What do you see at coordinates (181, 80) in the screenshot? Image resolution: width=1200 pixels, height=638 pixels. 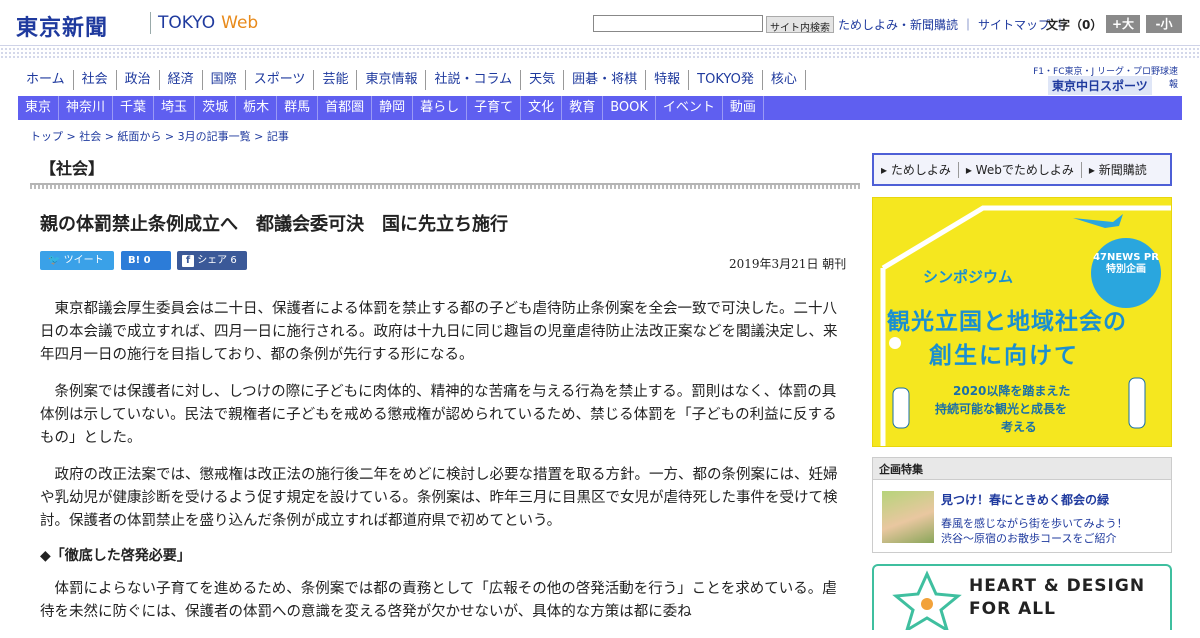 I see `nav-item-economy: 経済` at bounding box center [181, 80].